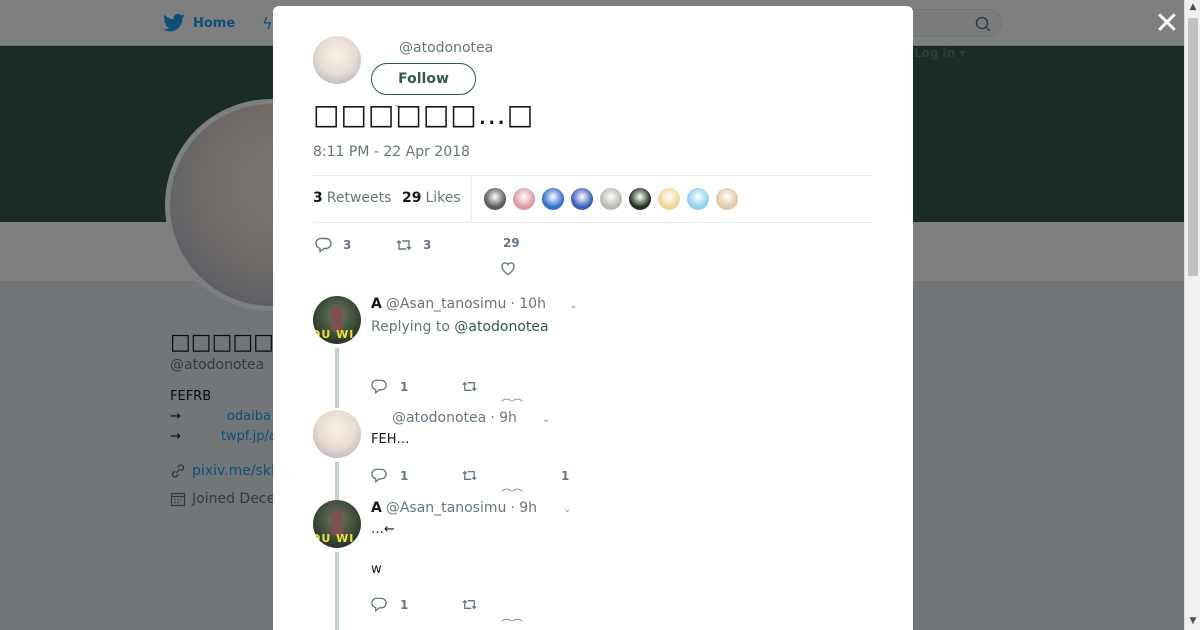 This screenshot has width=1200, height=630. What do you see at coordinates (446, 48) in the screenshot?
I see `tweet-author-handle: @atodonotea` at bounding box center [446, 48].